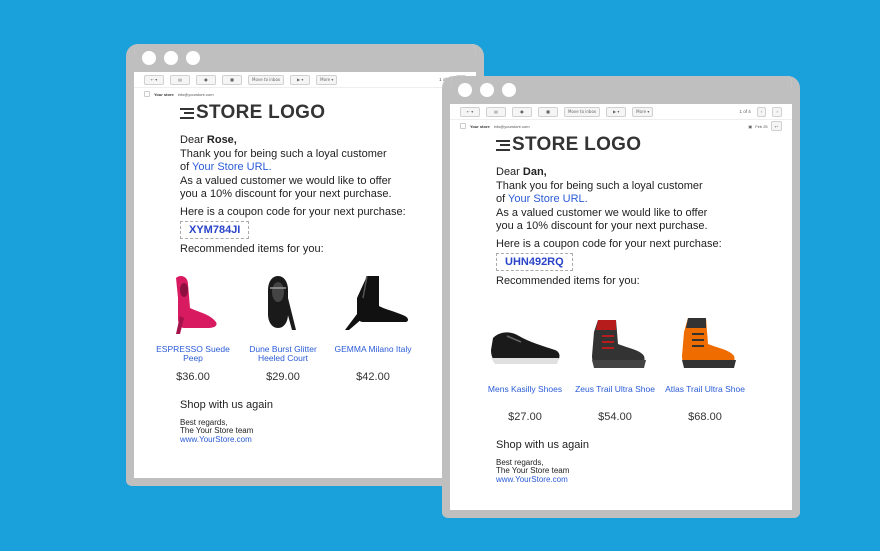 The width and height of the screenshot is (880, 551). I want to click on customer-name: Rose,, so click(221, 140).